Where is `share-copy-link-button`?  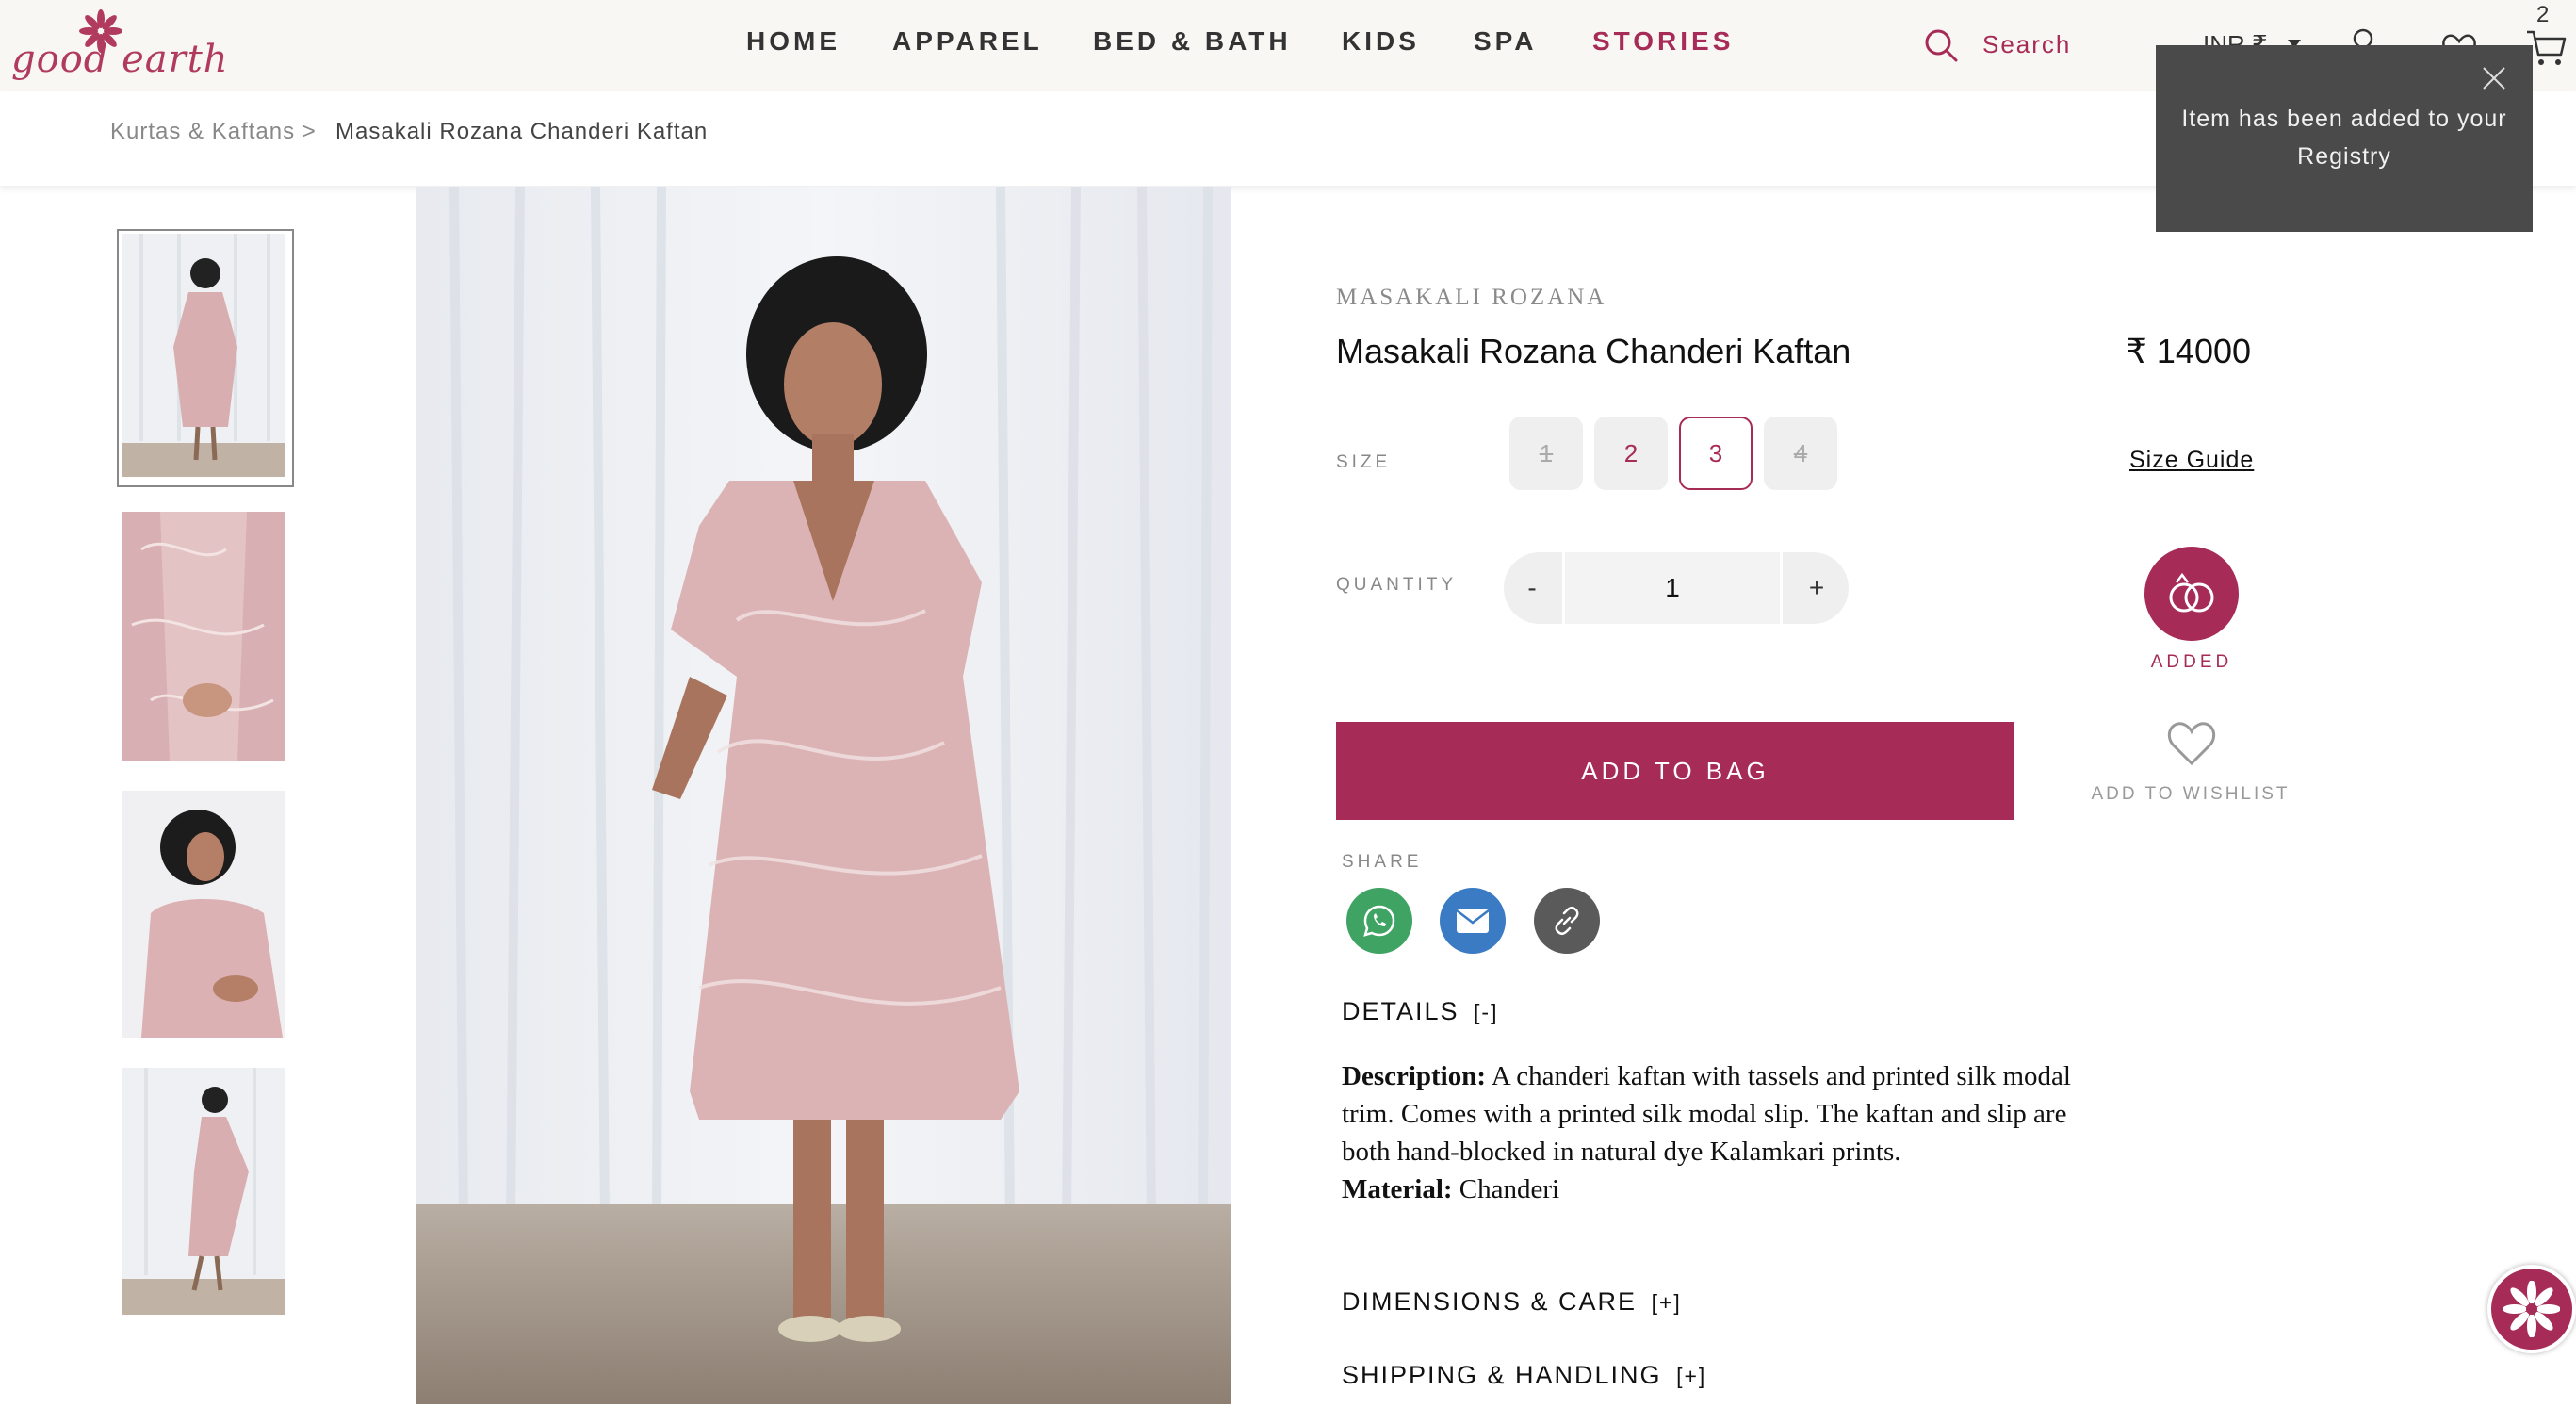 share-copy-link-button is located at coordinates (1567, 921).